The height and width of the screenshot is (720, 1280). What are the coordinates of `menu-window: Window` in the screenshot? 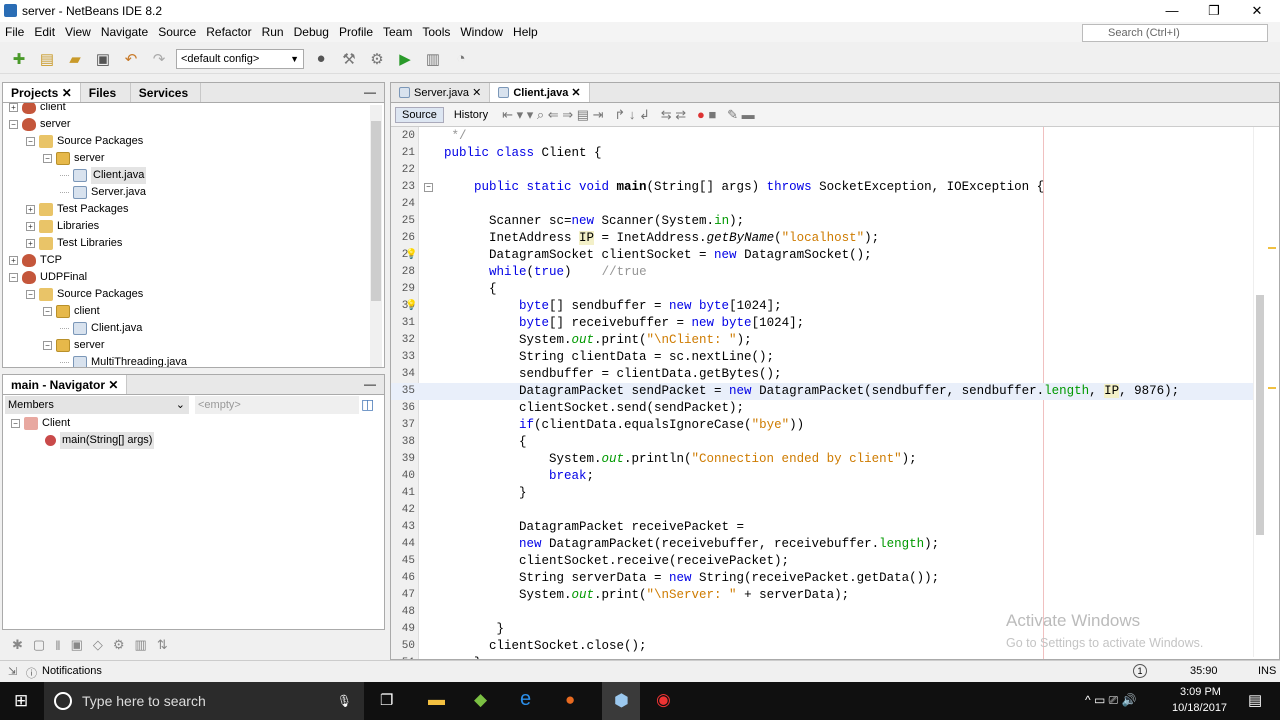 It's located at (481, 32).